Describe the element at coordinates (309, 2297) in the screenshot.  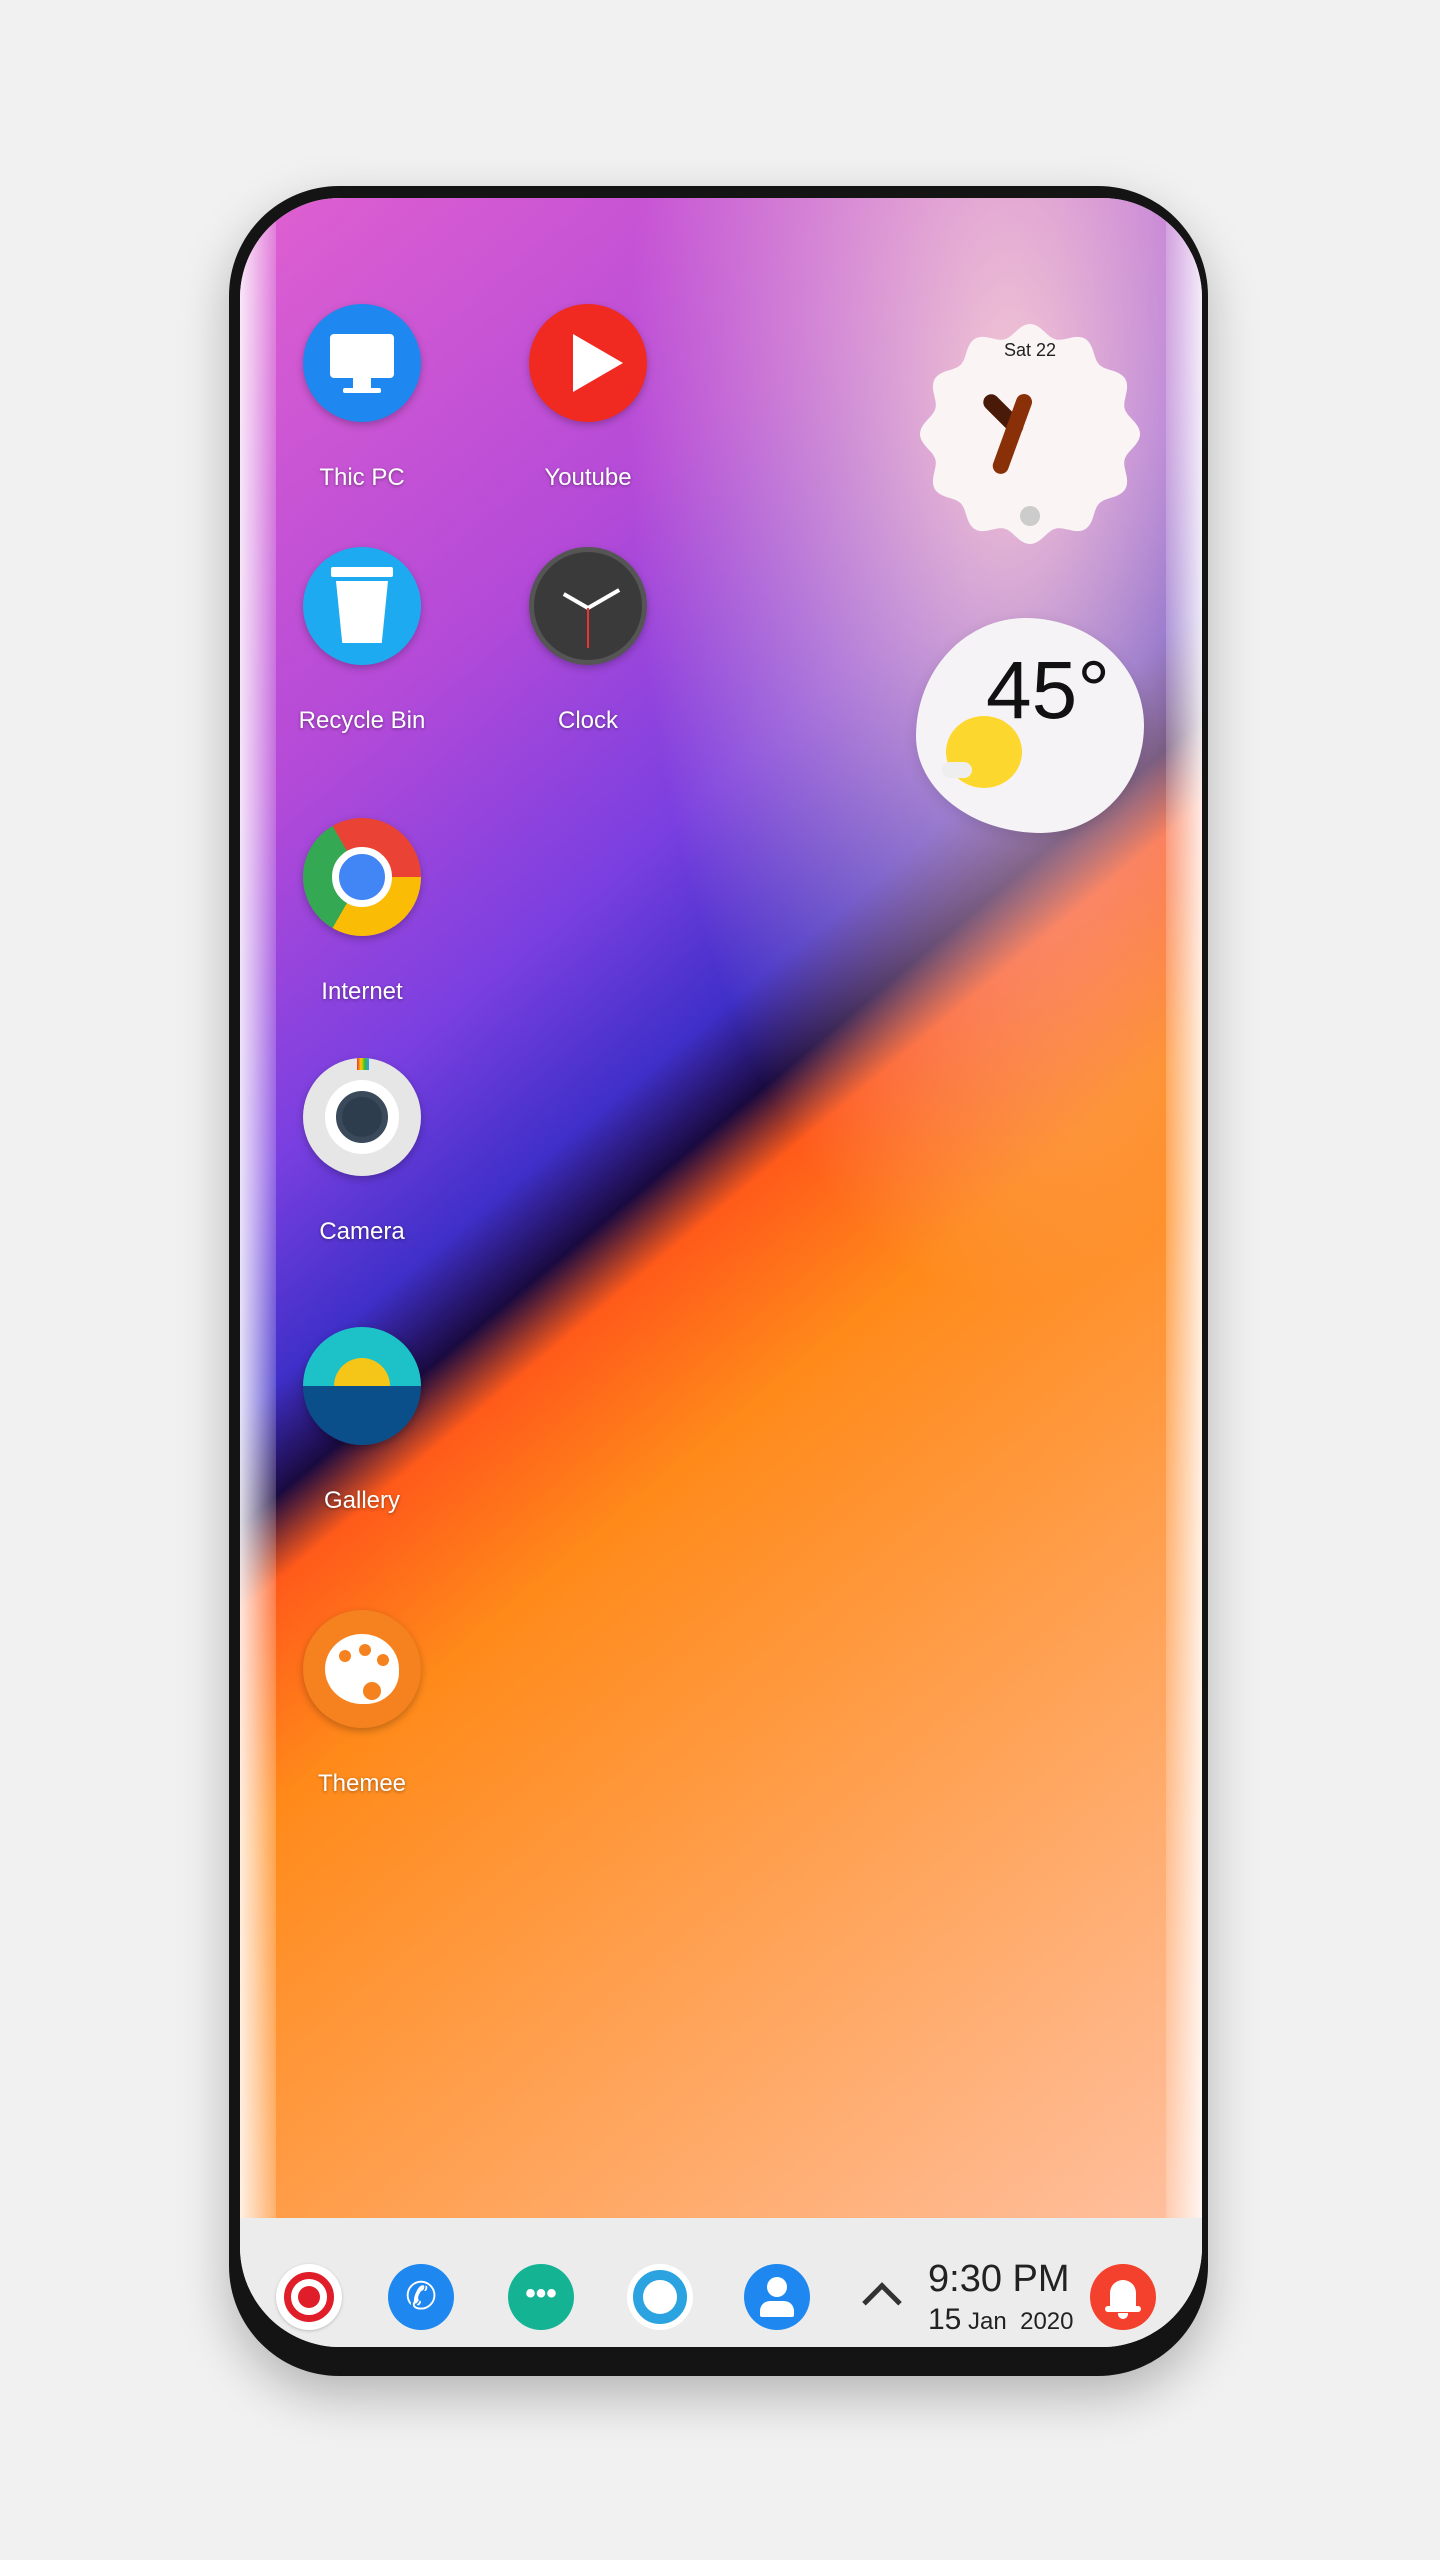
I see `start-icon` at that location.